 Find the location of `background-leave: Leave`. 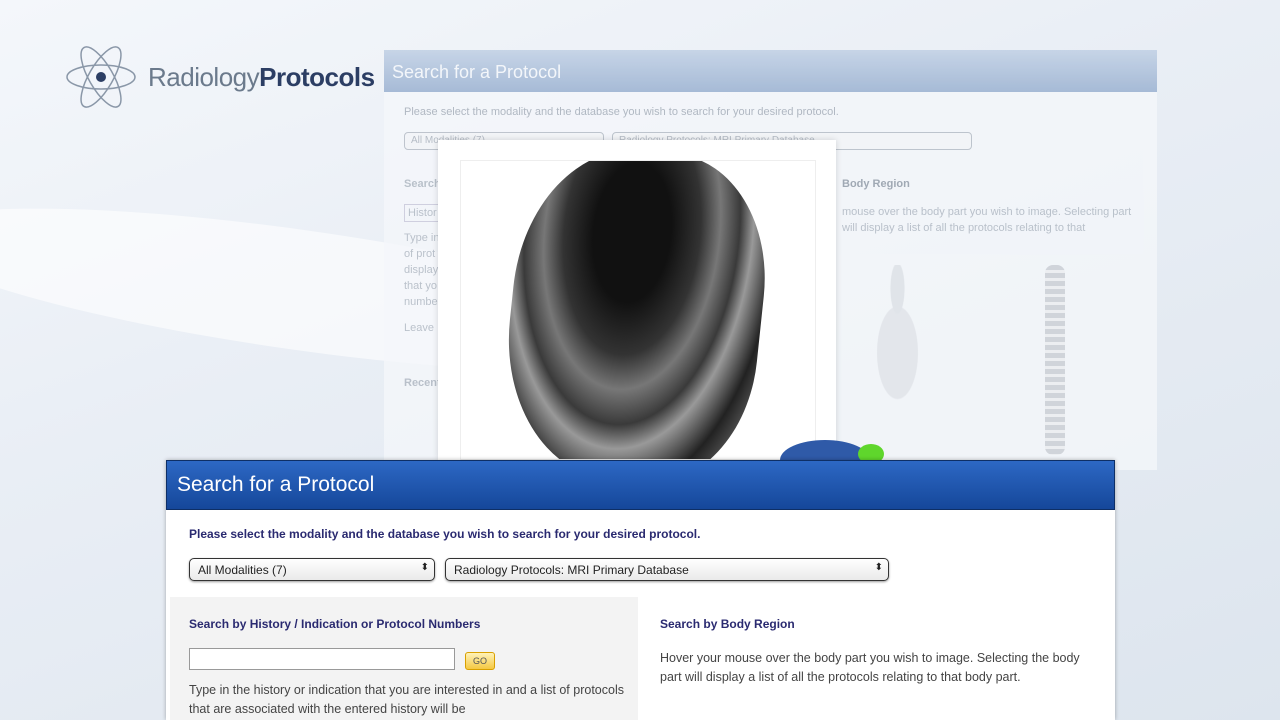

background-leave: Leave is located at coordinates (419, 328).